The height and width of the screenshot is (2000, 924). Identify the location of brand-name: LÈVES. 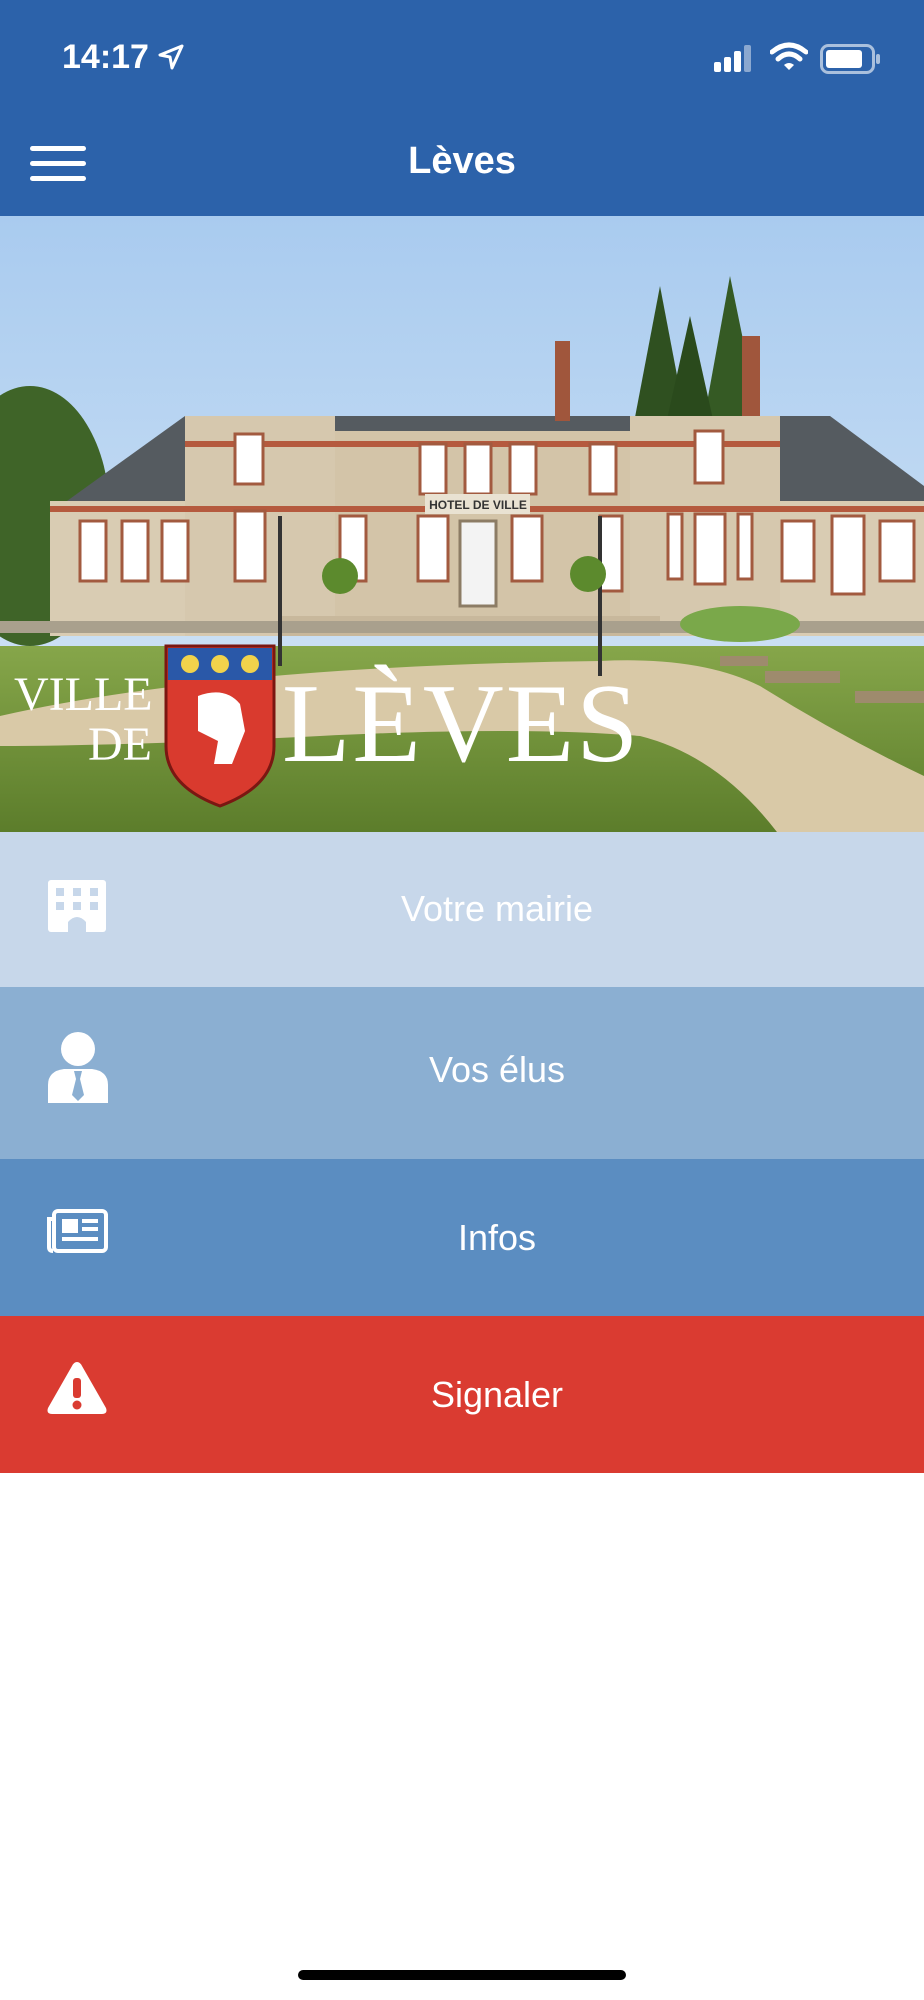
(461, 724).